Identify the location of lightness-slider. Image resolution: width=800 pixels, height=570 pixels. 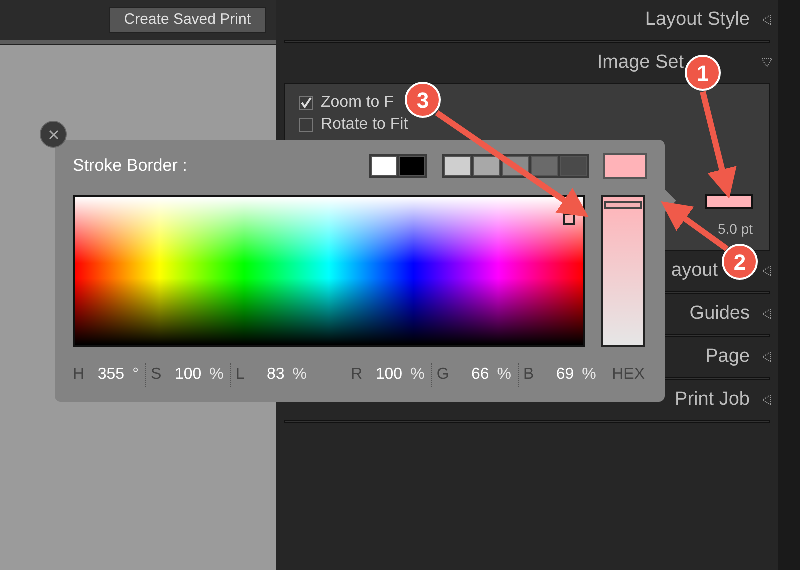
(623, 271).